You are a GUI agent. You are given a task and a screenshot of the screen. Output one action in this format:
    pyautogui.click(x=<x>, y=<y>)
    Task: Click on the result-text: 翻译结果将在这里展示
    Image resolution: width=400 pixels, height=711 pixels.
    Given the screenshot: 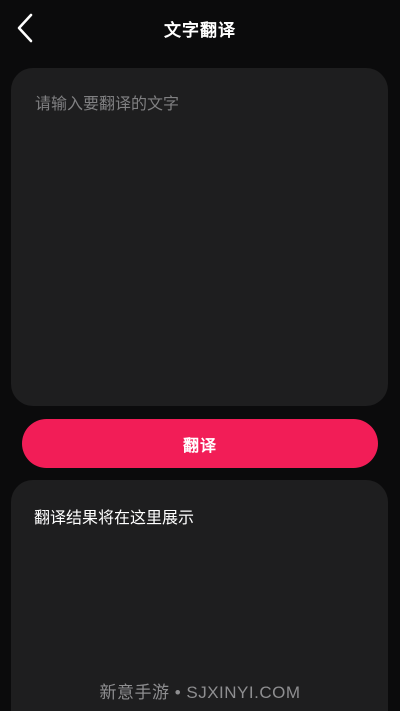 What is the action you would take?
    pyautogui.click(x=114, y=517)
    